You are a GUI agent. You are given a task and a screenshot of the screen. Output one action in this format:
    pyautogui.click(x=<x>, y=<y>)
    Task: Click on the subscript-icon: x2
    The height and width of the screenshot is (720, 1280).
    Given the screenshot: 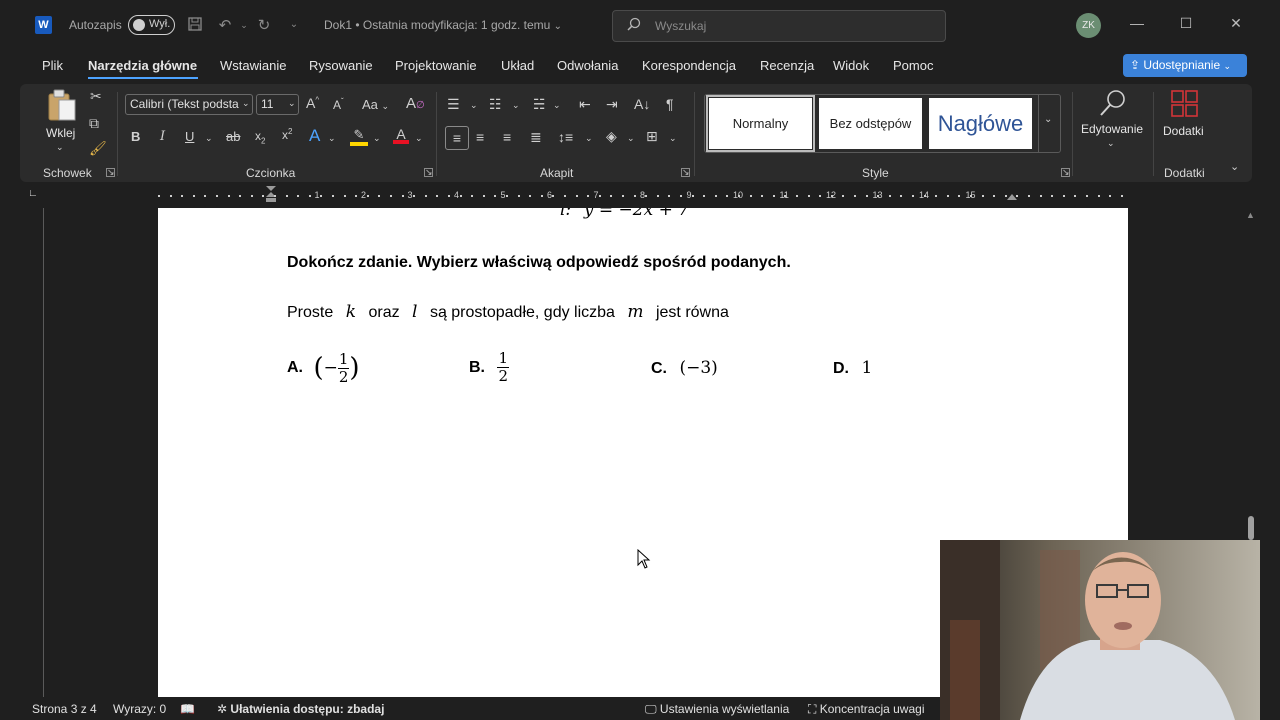 What is the action you would take?
    pyautogui.click(x=260, y=137)
    